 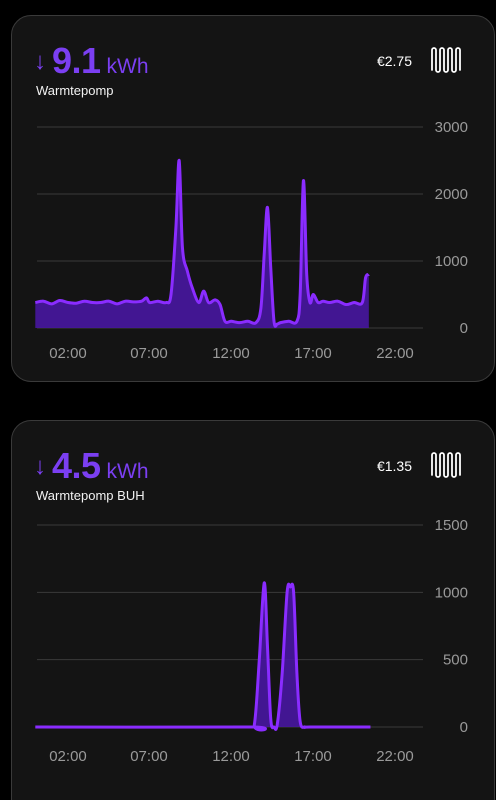 What do you see at coordinates (451, 194) in the screenshot?
I see `y-tick-label: 2000` at bounding box center [451, 194].